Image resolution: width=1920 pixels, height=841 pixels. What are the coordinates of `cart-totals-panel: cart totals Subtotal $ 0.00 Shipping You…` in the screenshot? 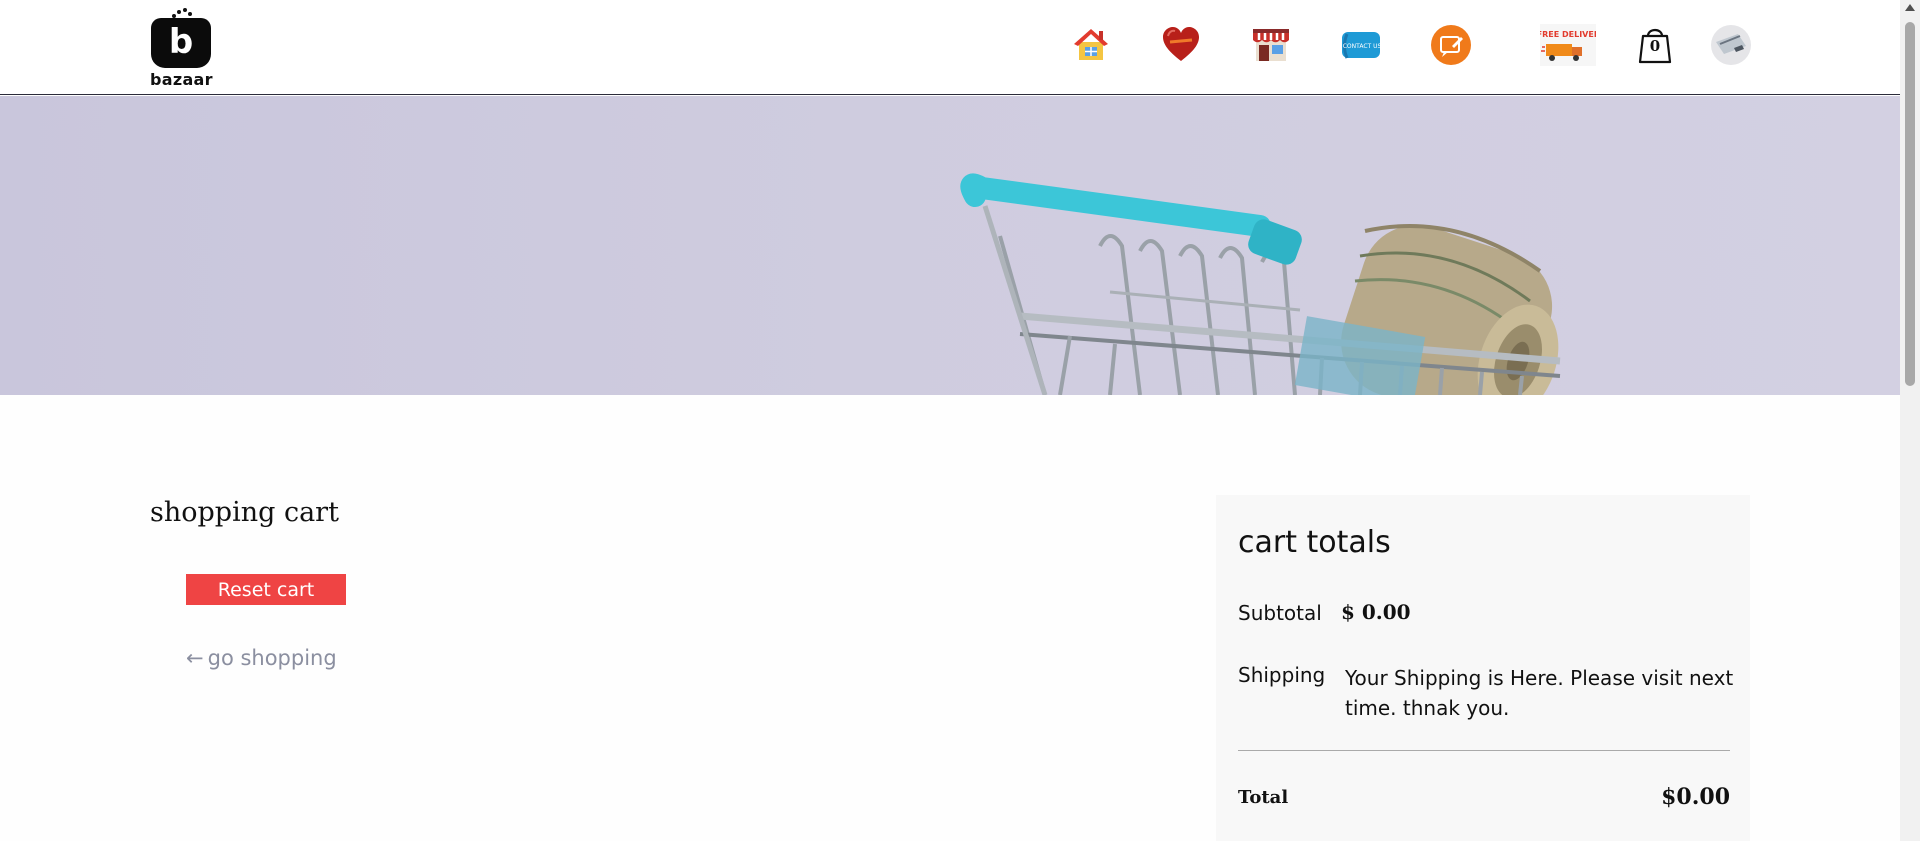 It's located at (1483, 668).